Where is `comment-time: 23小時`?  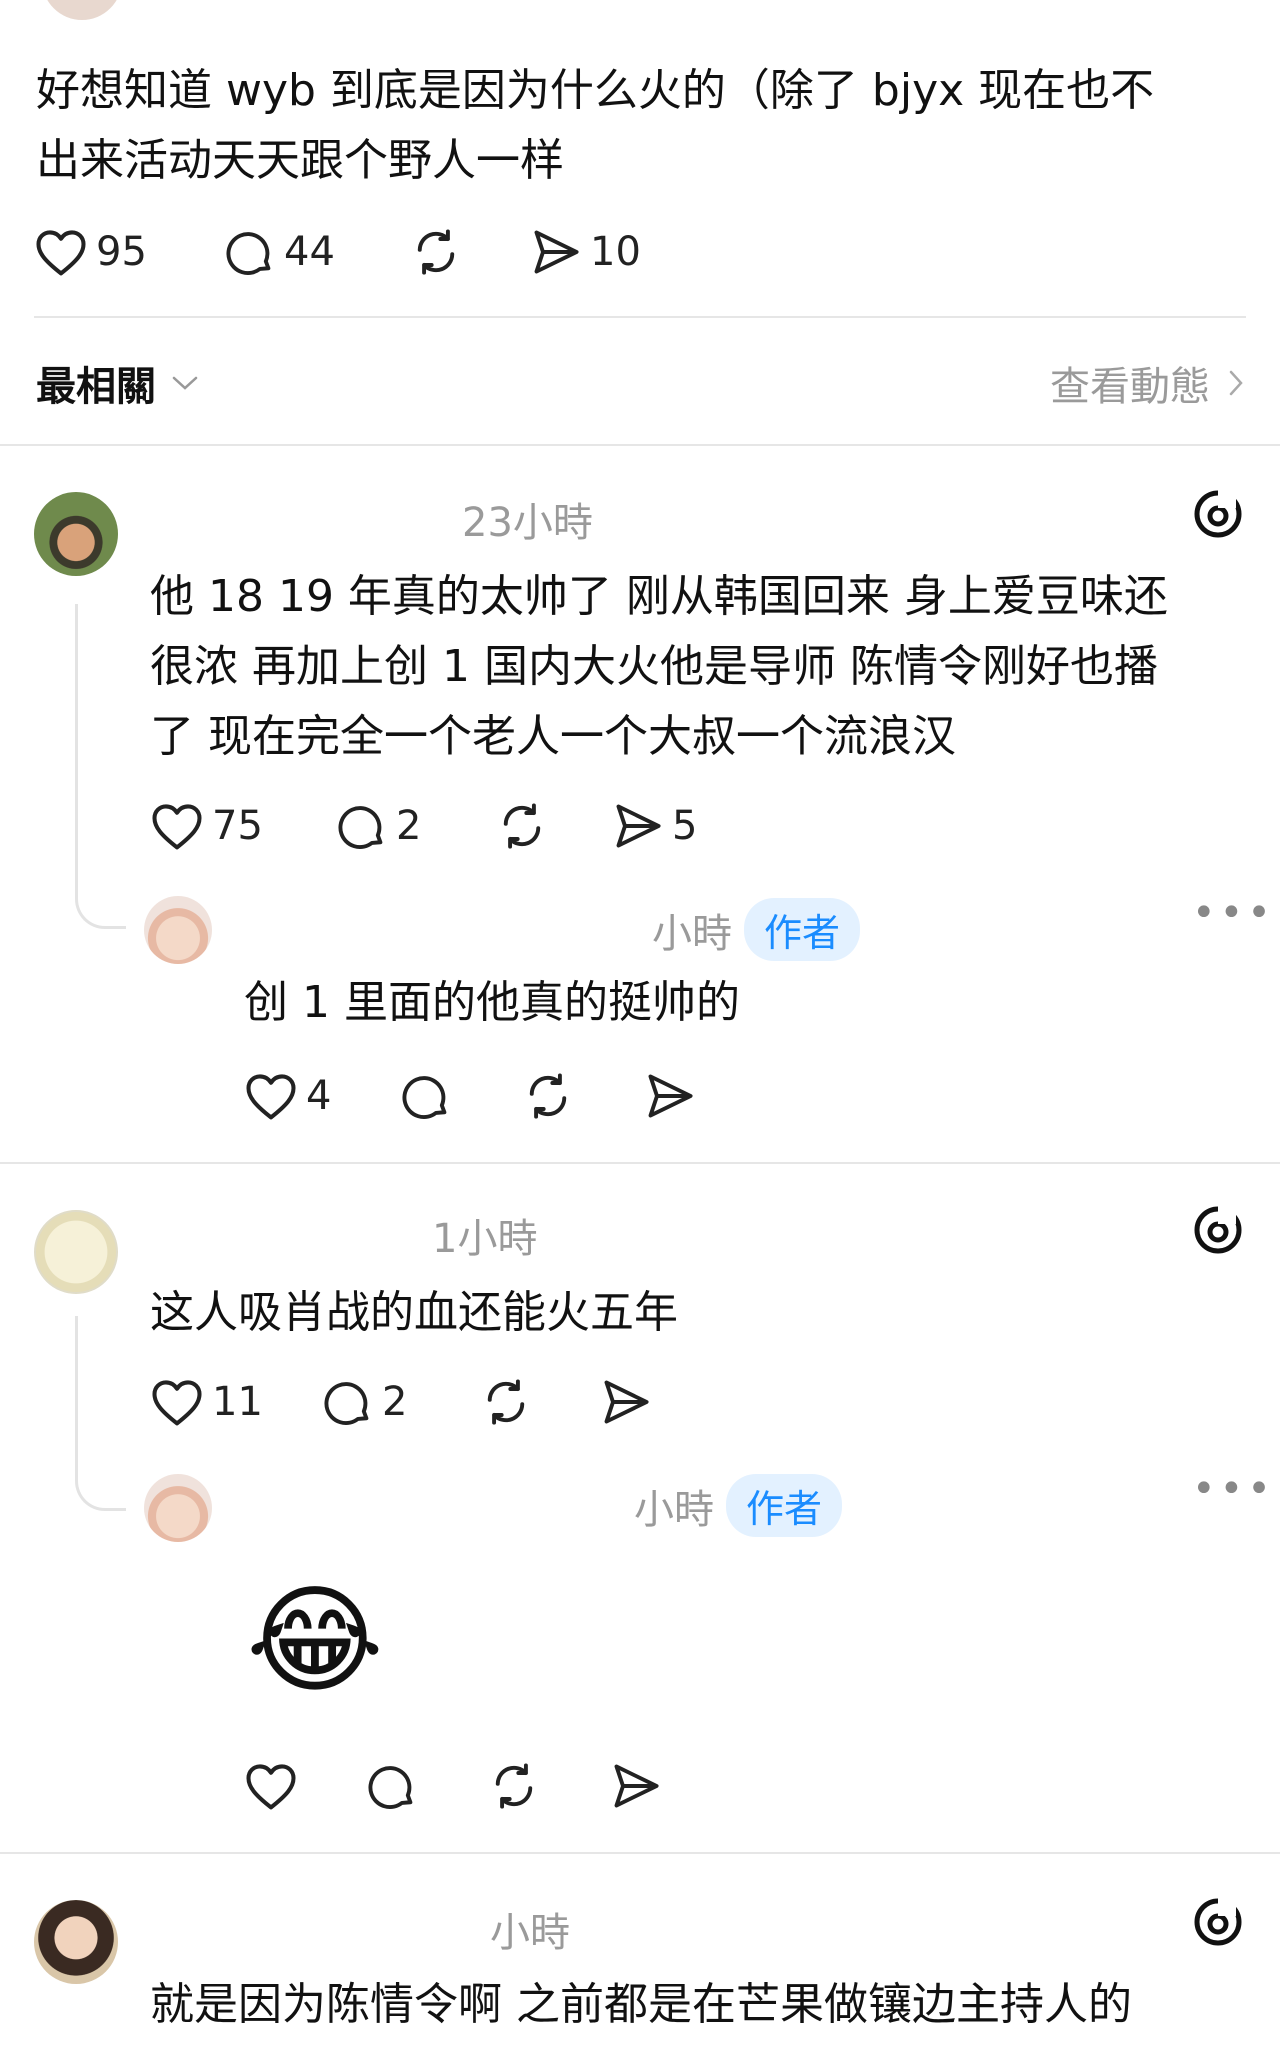
comment-time: 23小時 is located at coordinates (527, 523).